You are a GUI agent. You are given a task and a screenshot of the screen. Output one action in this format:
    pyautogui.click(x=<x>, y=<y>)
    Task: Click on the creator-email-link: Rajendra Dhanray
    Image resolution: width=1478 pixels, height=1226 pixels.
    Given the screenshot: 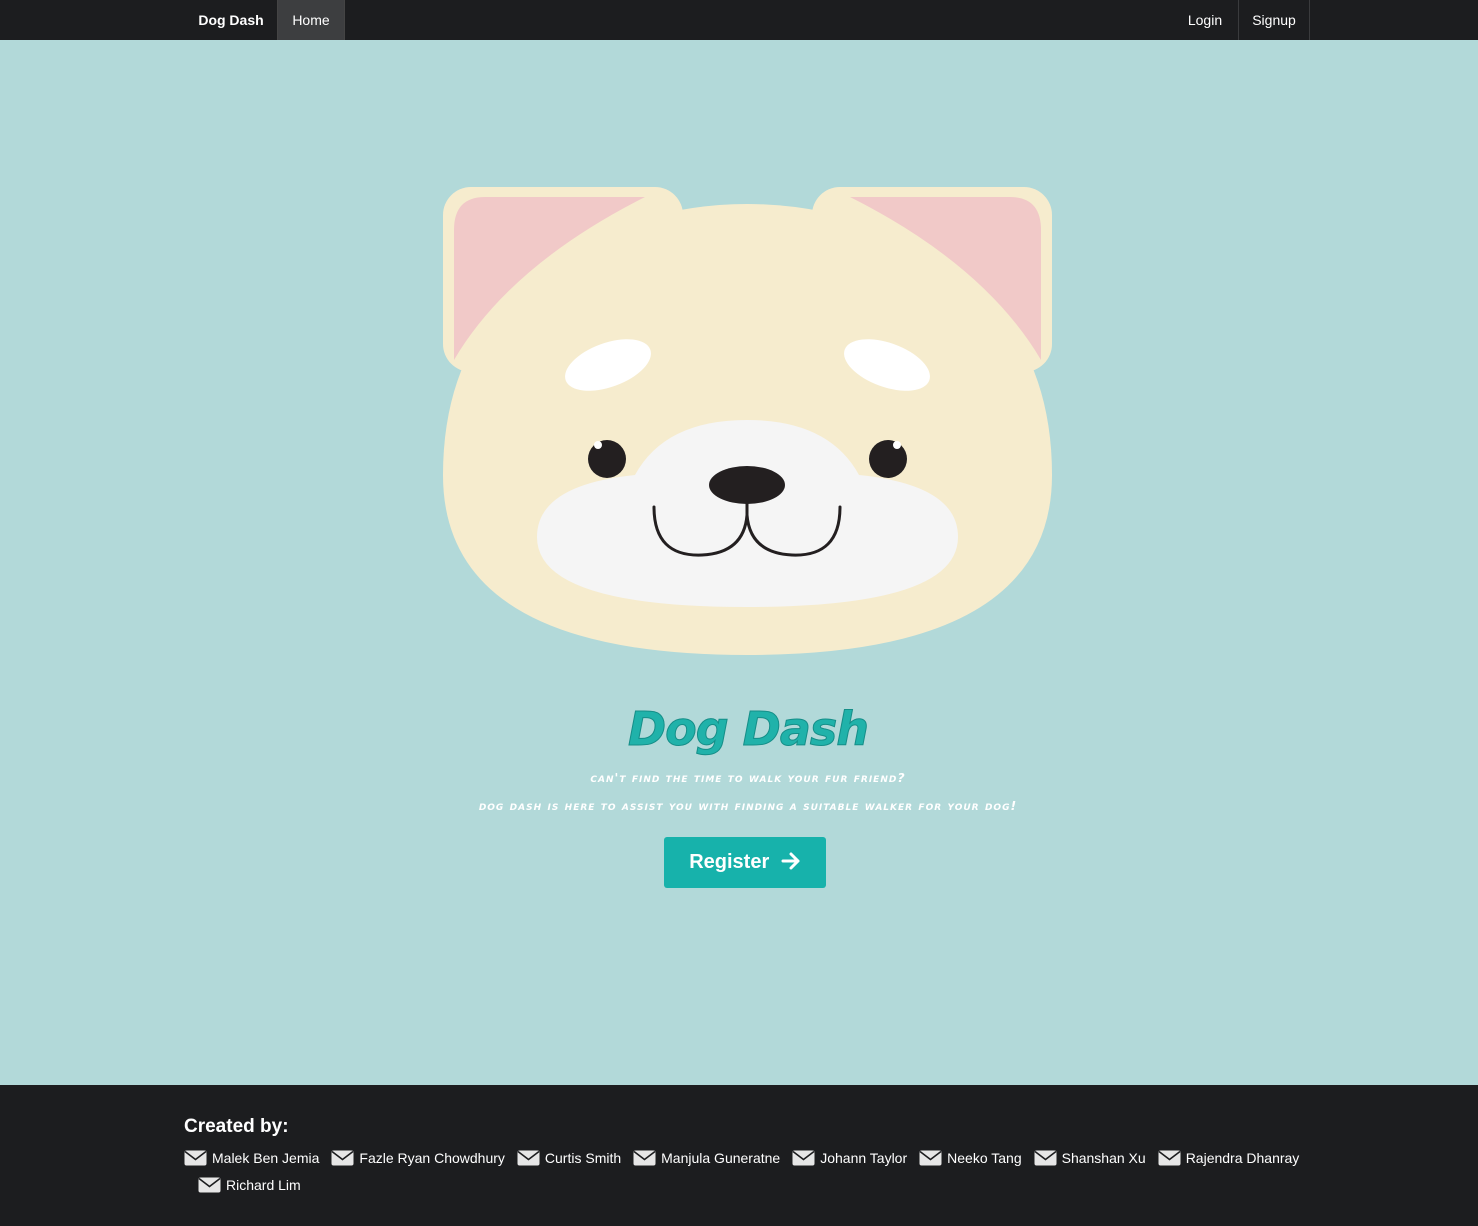 What is the action you would take?
    pyautogui.click(x=1229, y=1158)
    